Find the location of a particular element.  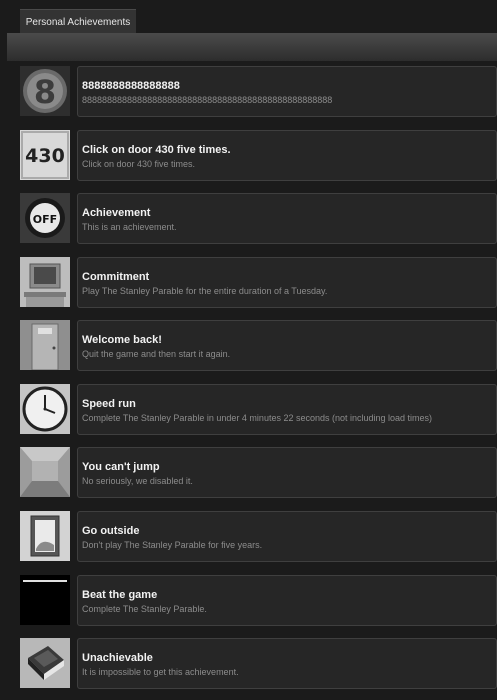

achievement-title: Click on door 430 five times. is located at coordinates (156, 150).